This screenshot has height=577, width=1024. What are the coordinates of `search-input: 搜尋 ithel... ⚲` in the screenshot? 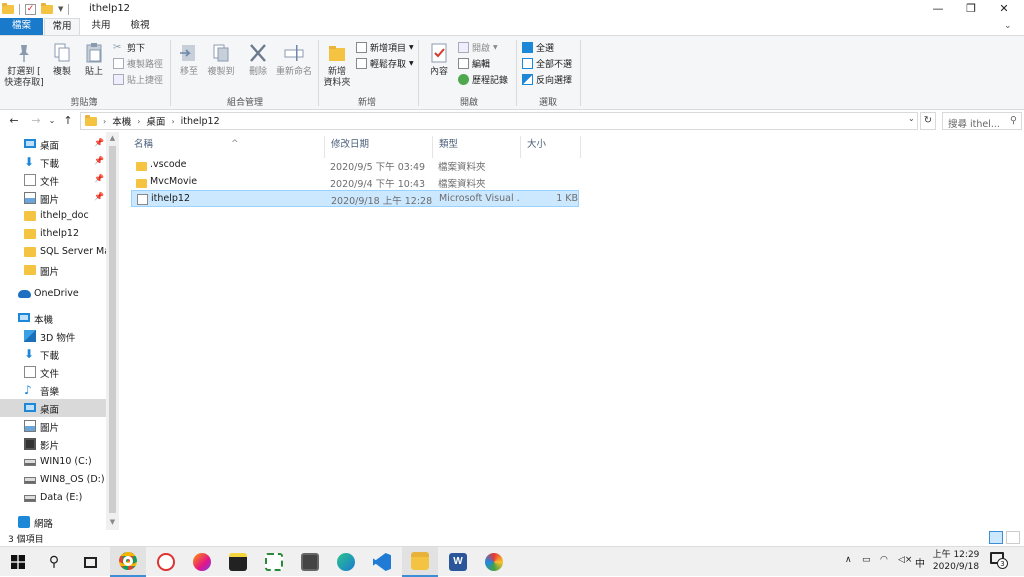 It's located at (982, 121).